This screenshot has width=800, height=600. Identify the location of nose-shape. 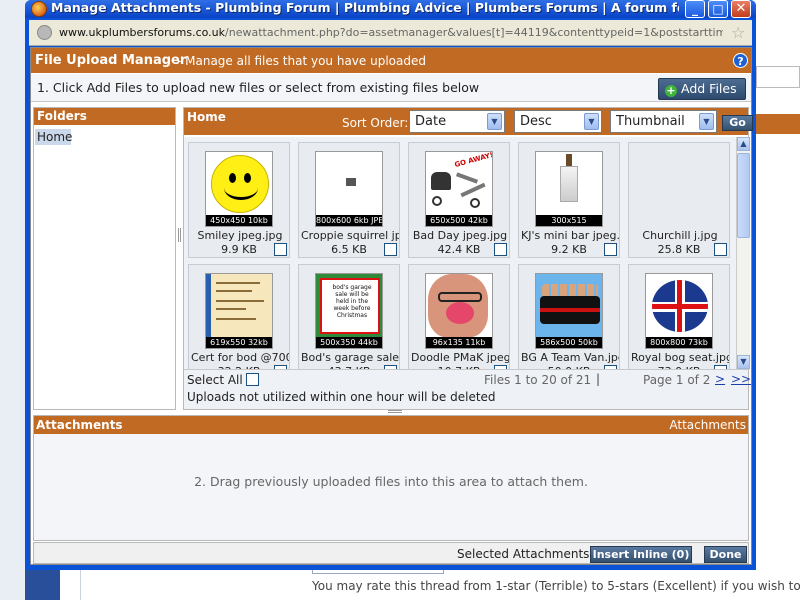
(460, 313).